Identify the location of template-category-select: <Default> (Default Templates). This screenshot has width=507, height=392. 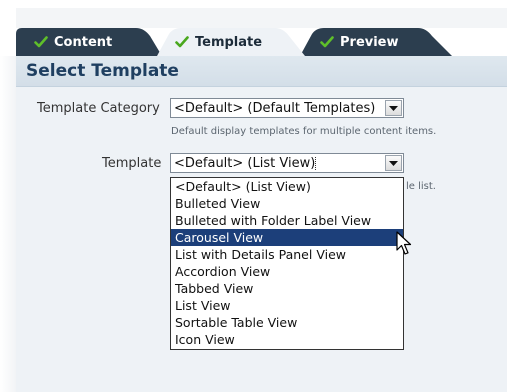
(287, 108).